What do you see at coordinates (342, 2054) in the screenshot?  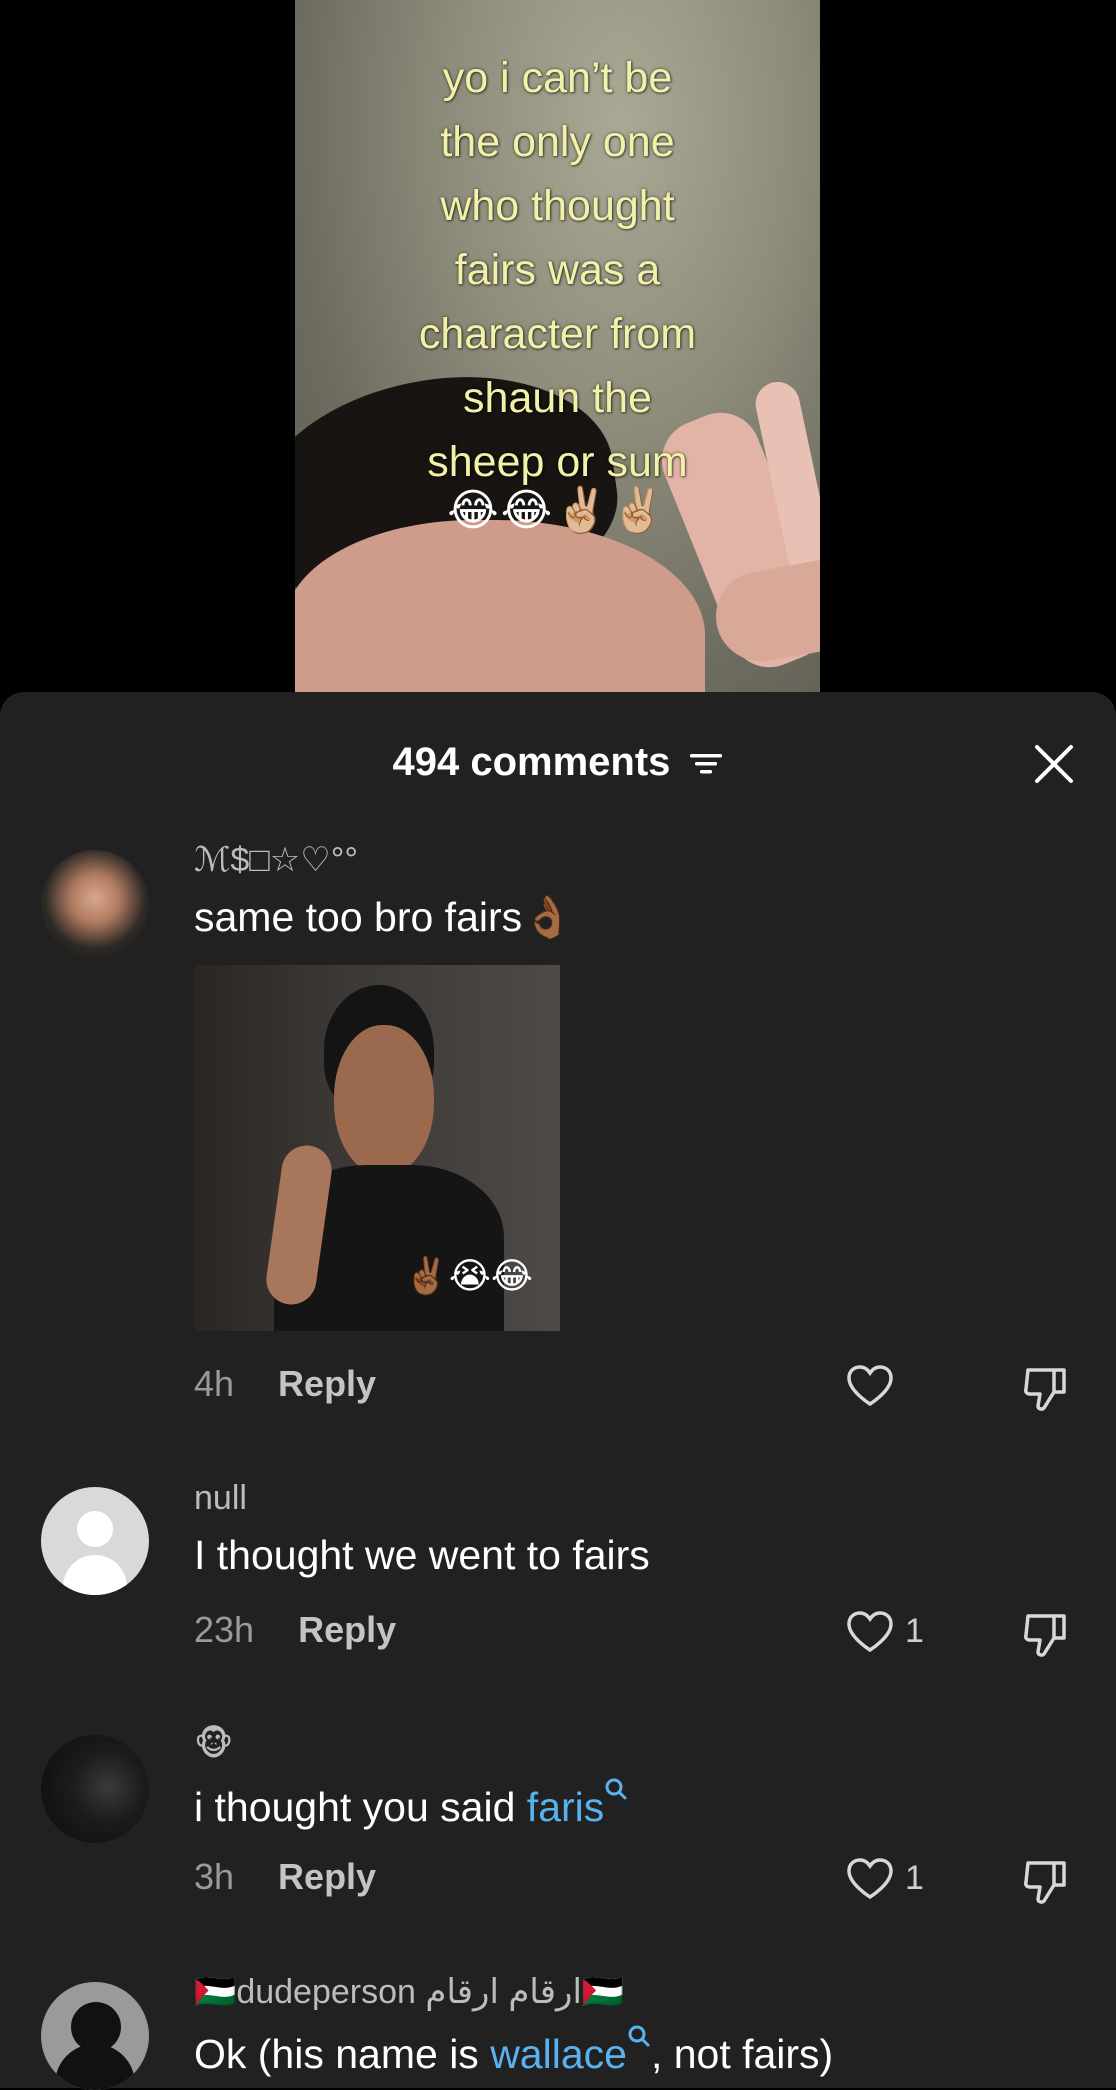 I see `comment-text-prefix: Ok (his name is` at bounding box center [342, 2054].